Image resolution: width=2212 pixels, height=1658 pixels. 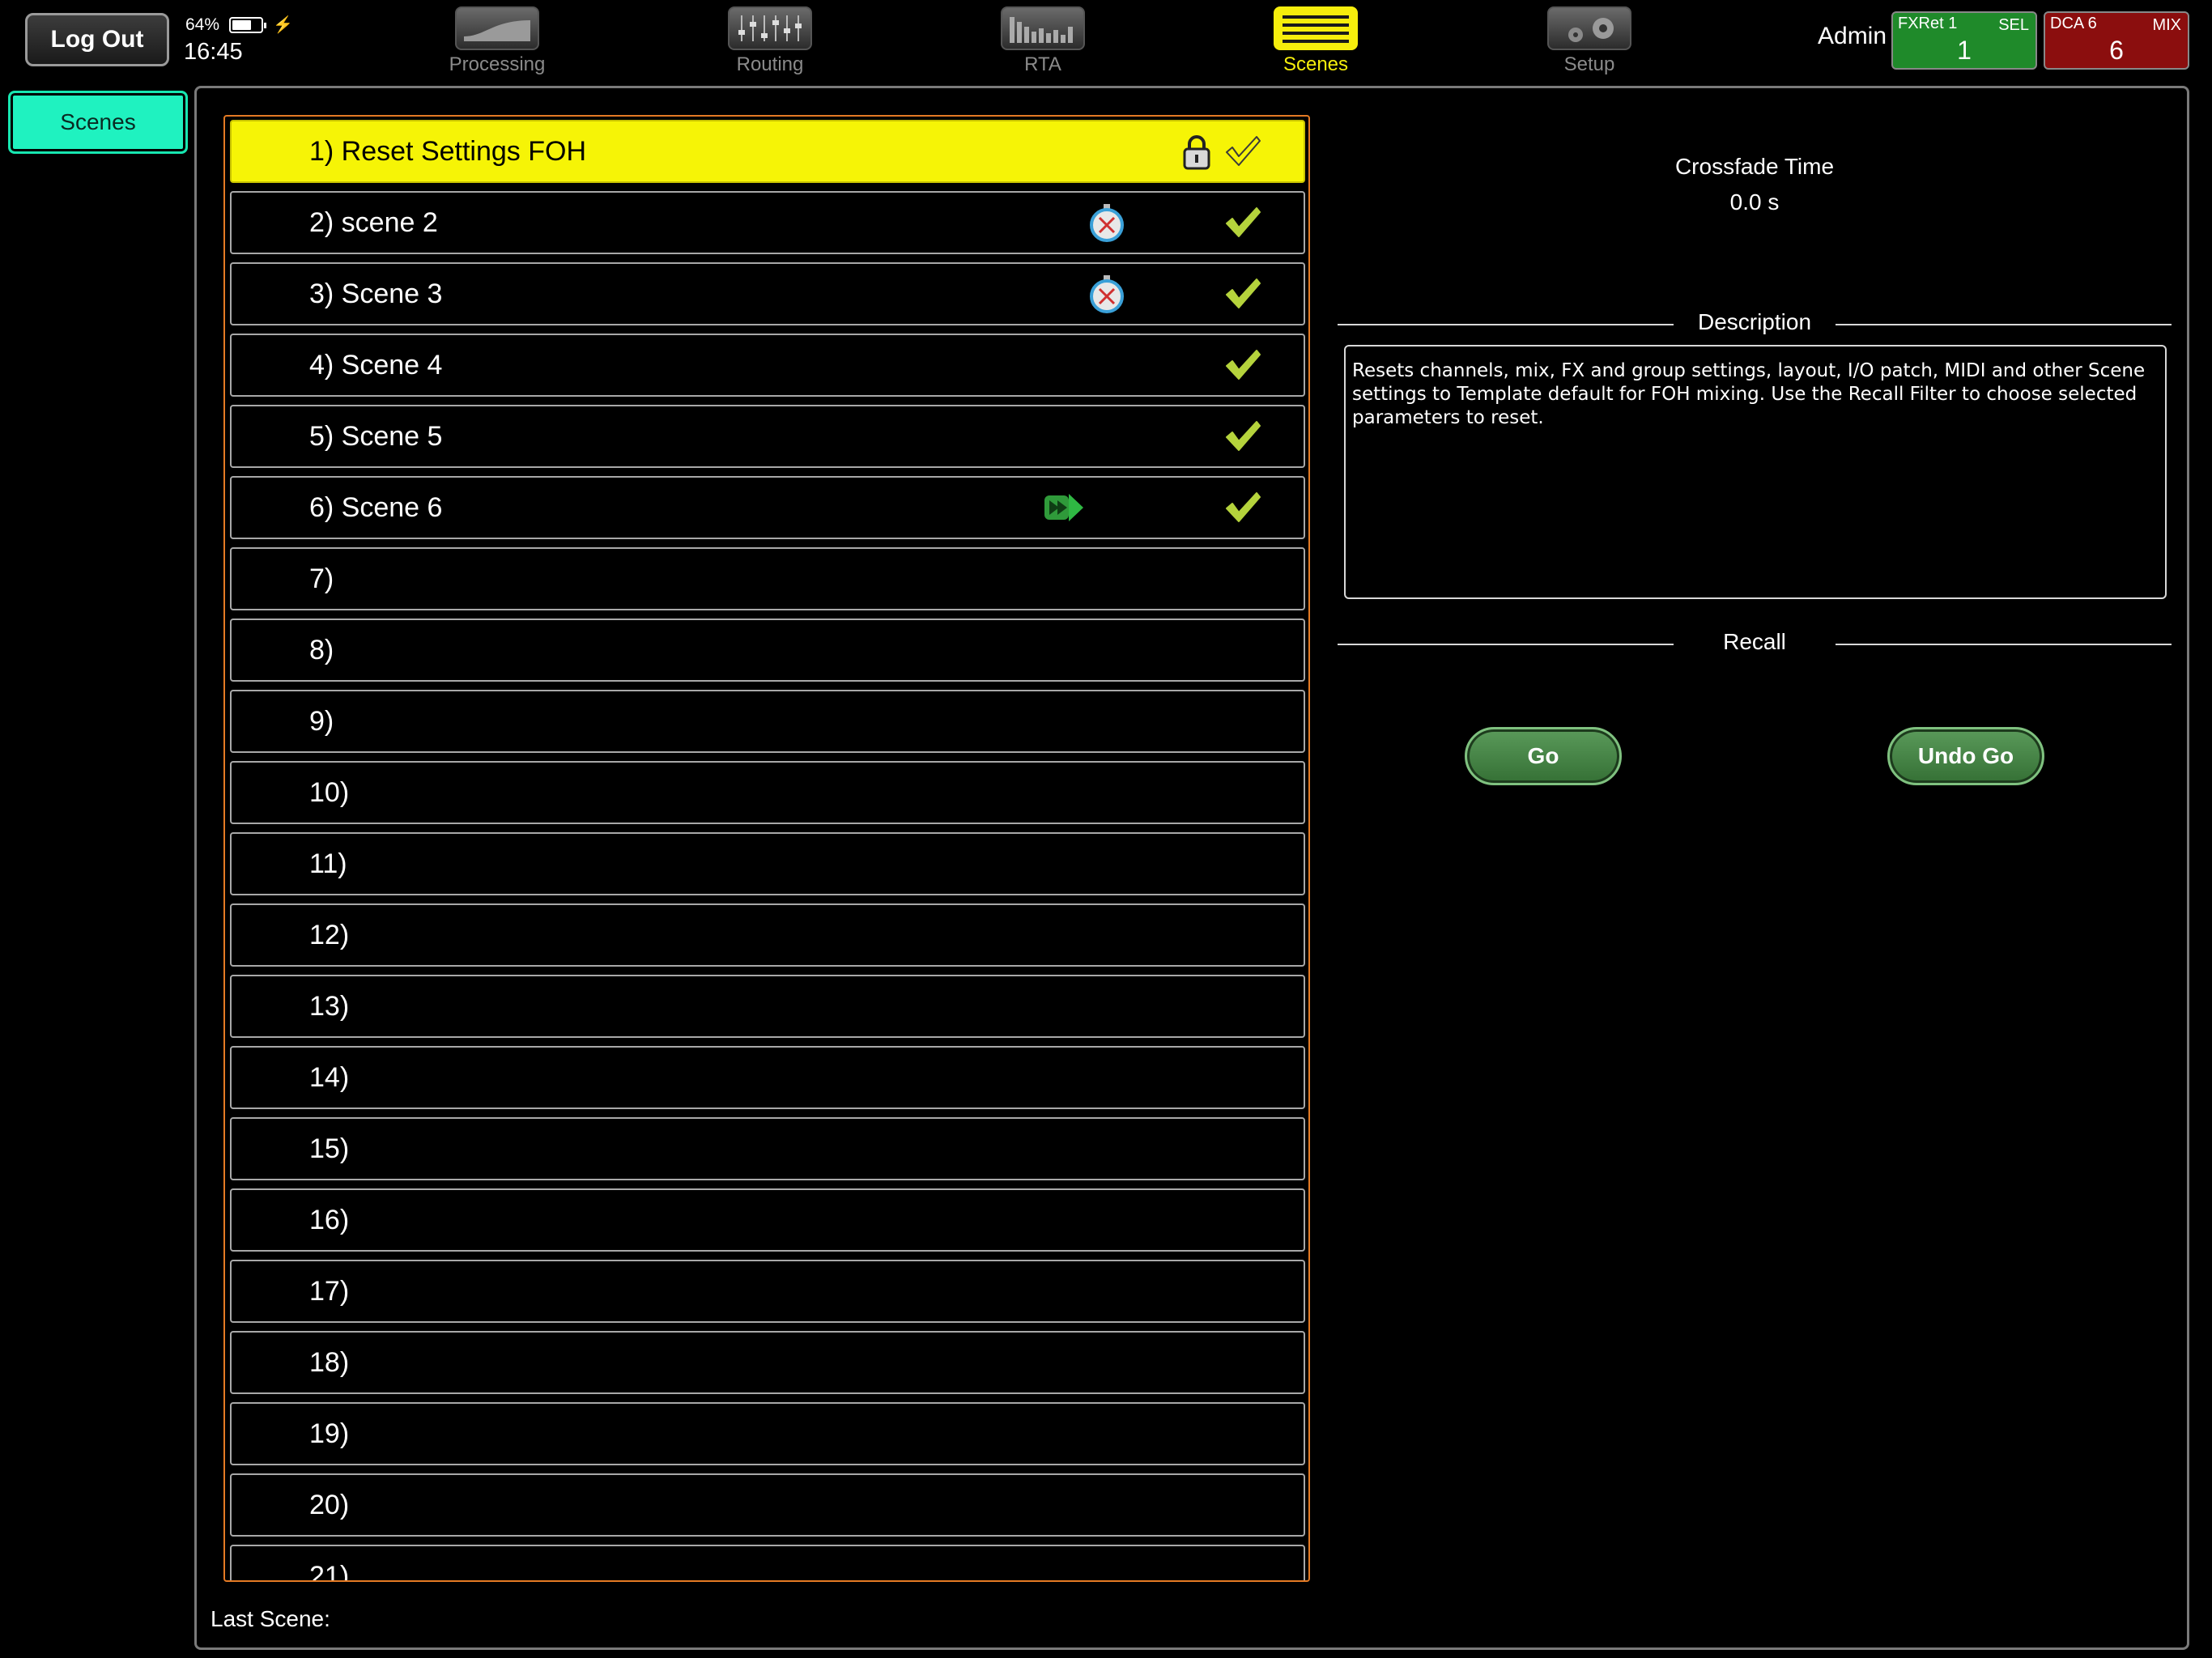 I want to click on scene-label: 6) Scene 6, so click(x=376, y=507).